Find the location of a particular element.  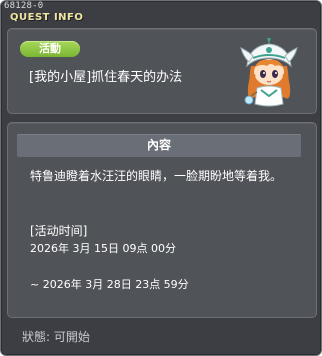

npc-elf-girl-icon is located at coordinates (269, 72).